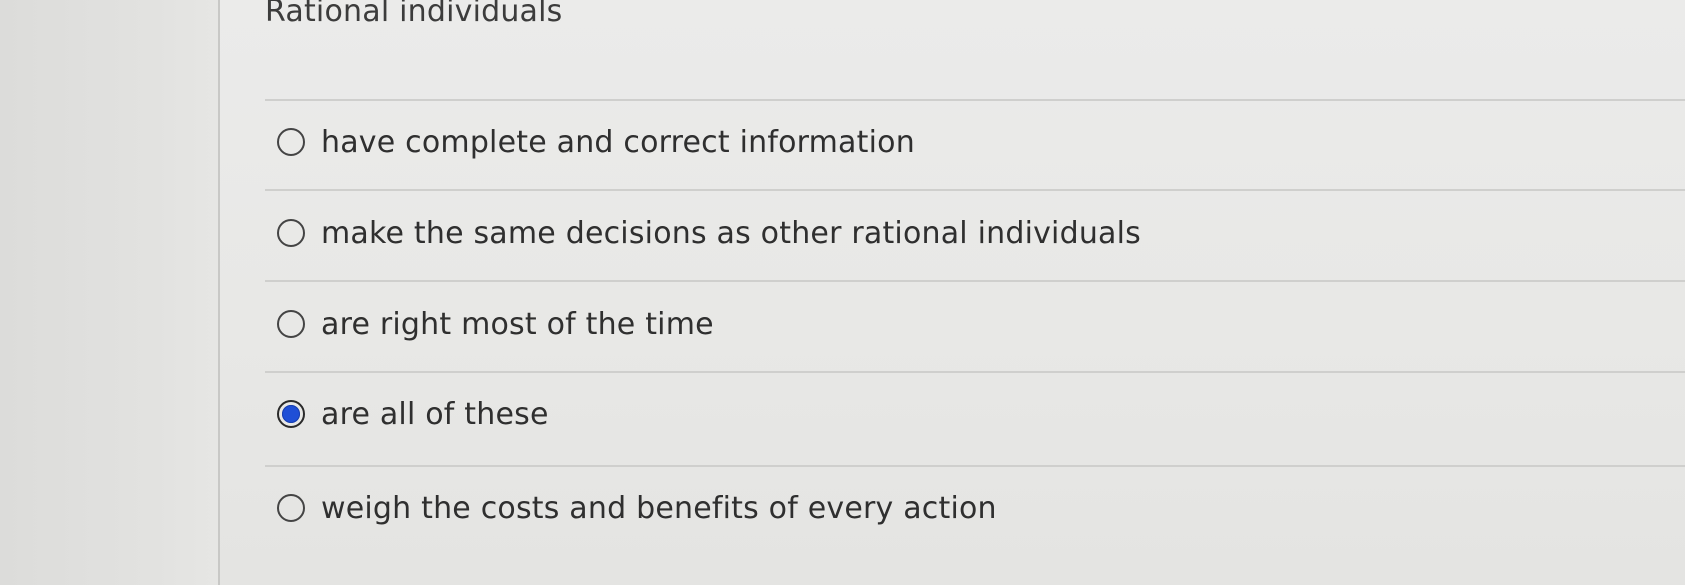 The height and width of the screenshot is (585, 1685). Describe the element at coordinates (517, 324) in the screenshot. I see `option-label: are right most of the time` at that location.